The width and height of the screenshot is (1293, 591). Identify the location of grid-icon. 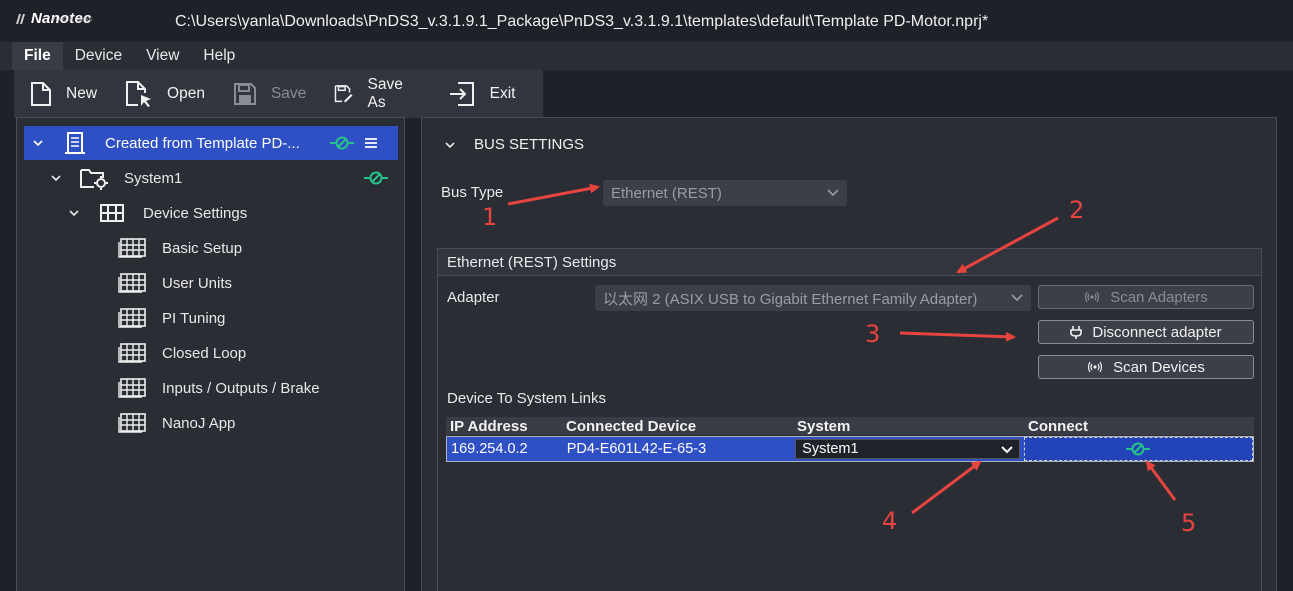
(112, 213).